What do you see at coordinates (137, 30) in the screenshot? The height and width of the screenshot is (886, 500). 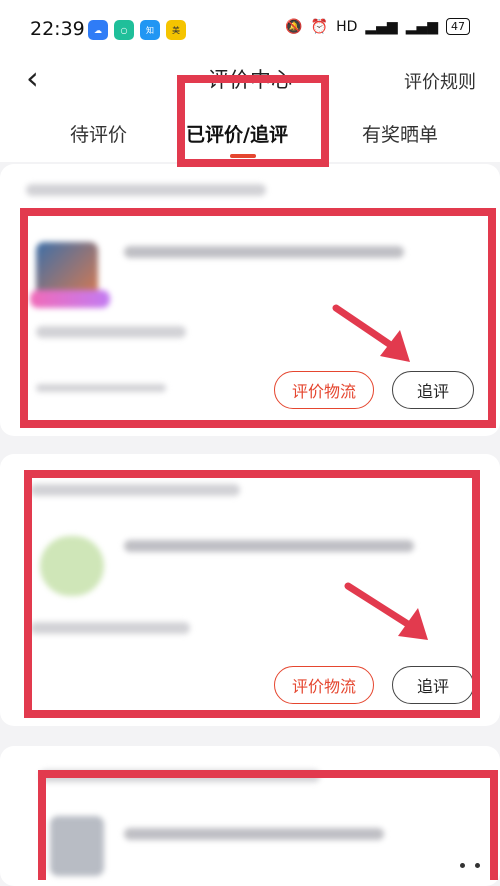 I see `notification-icons: ☁ ○ 知 美` at bounding box center [137, 30].